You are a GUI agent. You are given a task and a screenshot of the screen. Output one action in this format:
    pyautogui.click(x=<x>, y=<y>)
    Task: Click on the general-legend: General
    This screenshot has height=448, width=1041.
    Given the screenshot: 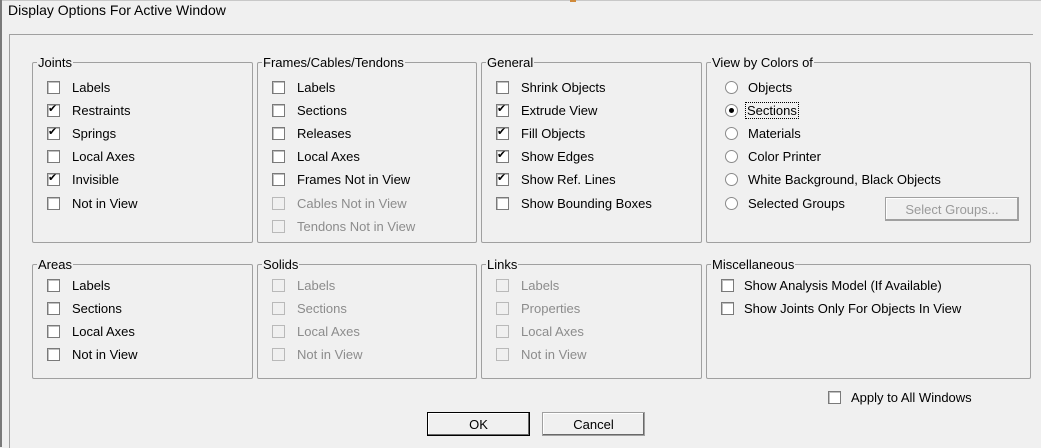 What is the action you would take?
    pyautogui.click(x=510, y=62)
    